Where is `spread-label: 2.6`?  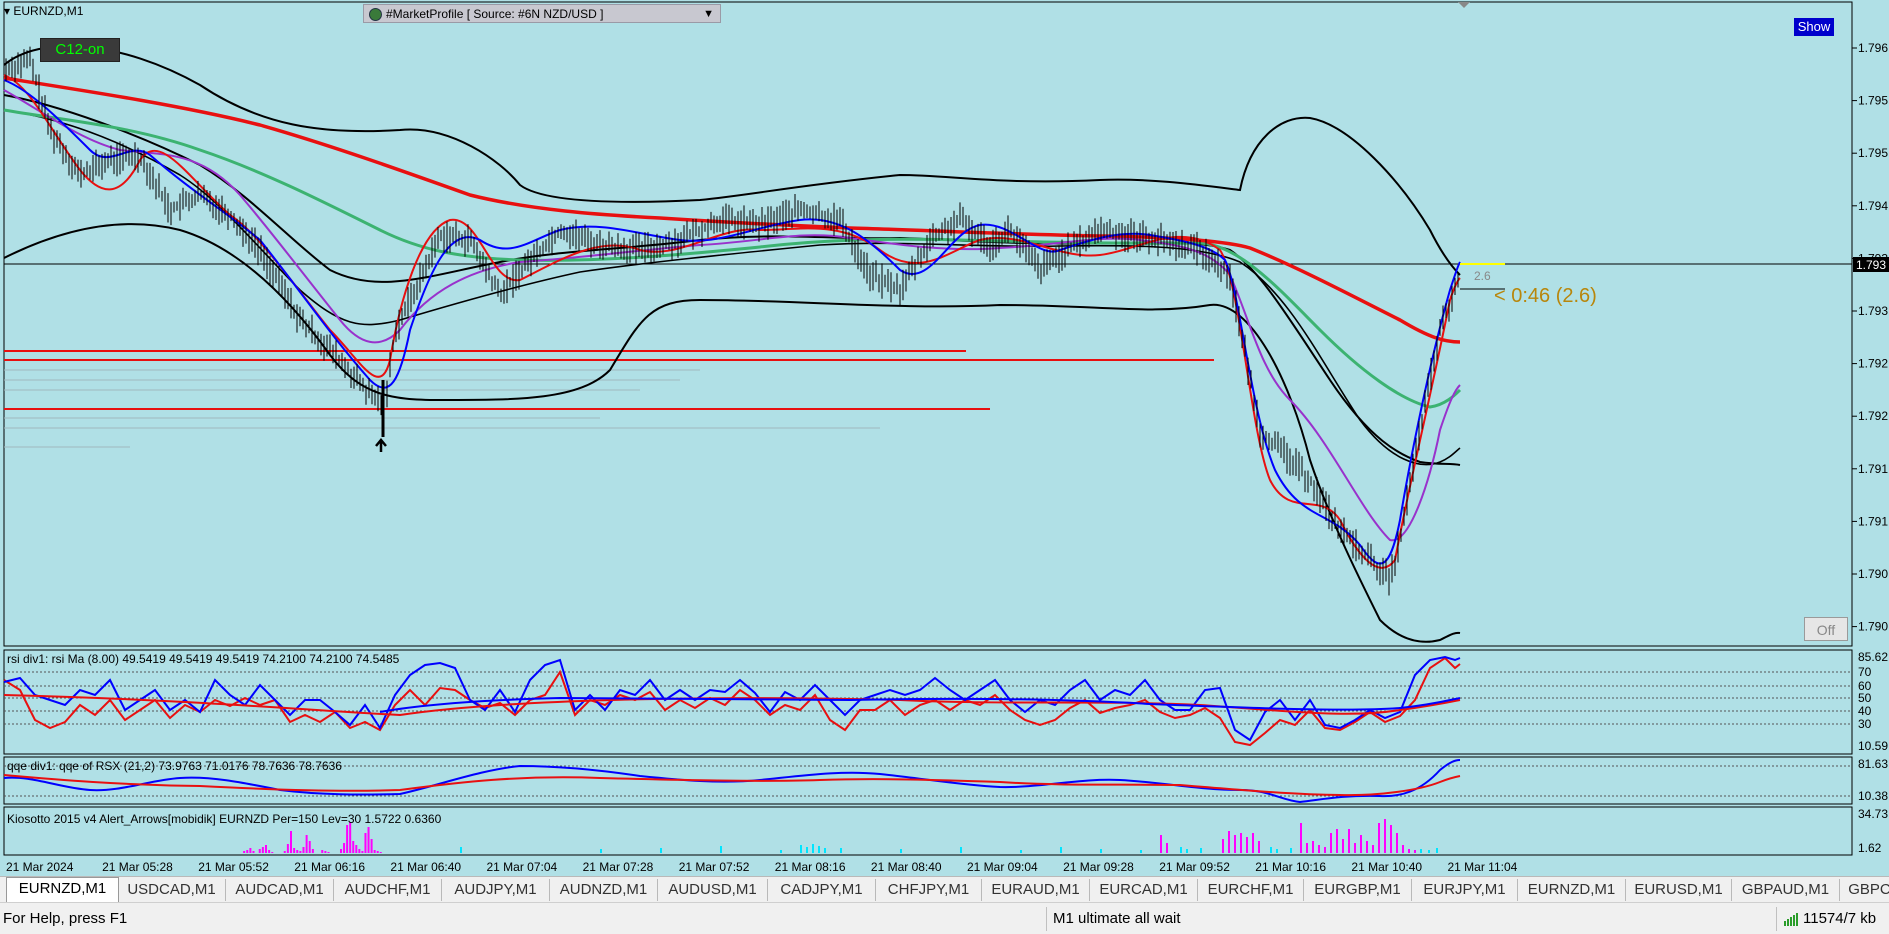
spread-label: 2.6 is located at coordinates (1482, 276).